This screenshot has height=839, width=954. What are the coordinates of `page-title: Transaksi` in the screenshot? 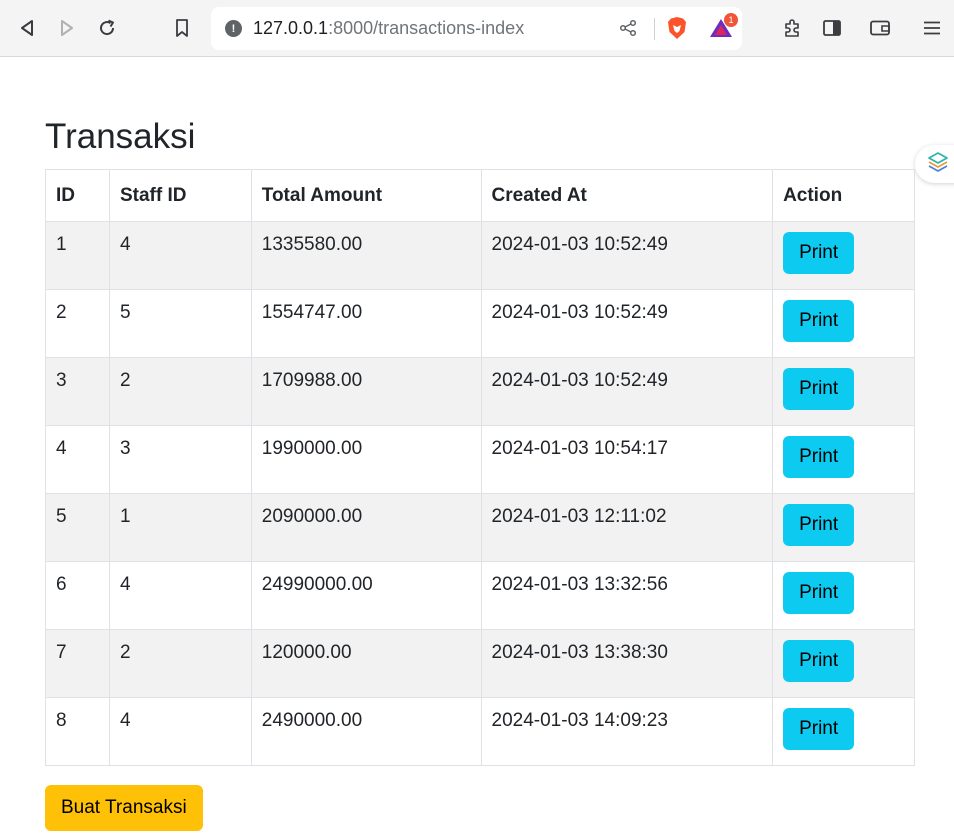 It's located at (120, 136).